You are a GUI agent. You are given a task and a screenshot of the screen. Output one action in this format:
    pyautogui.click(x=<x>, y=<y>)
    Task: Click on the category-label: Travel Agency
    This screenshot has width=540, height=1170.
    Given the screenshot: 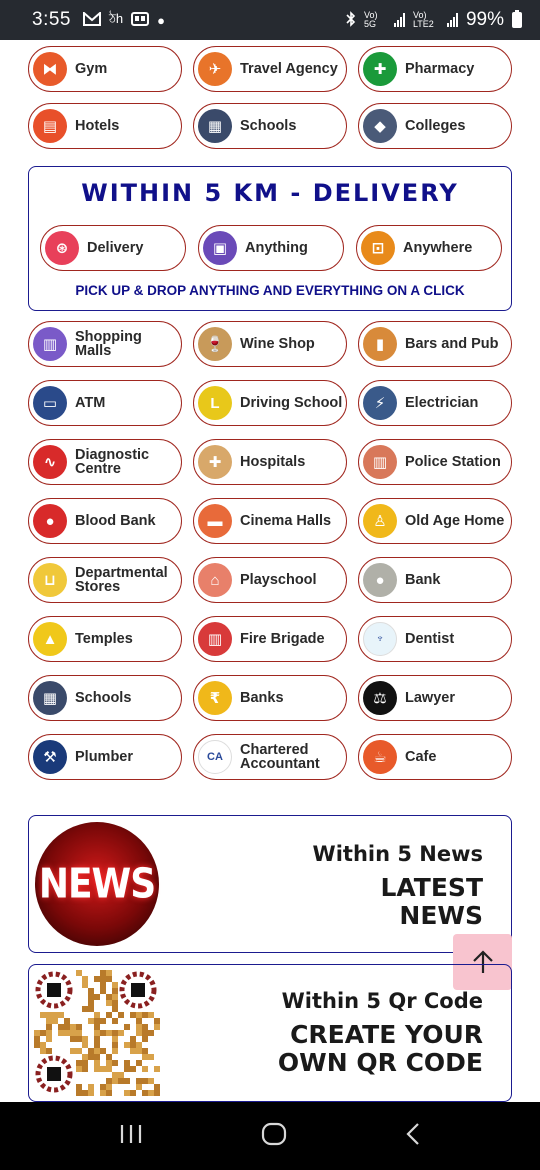 What is the action you would take?
    pyautogui.click(x=289, y=69)
    